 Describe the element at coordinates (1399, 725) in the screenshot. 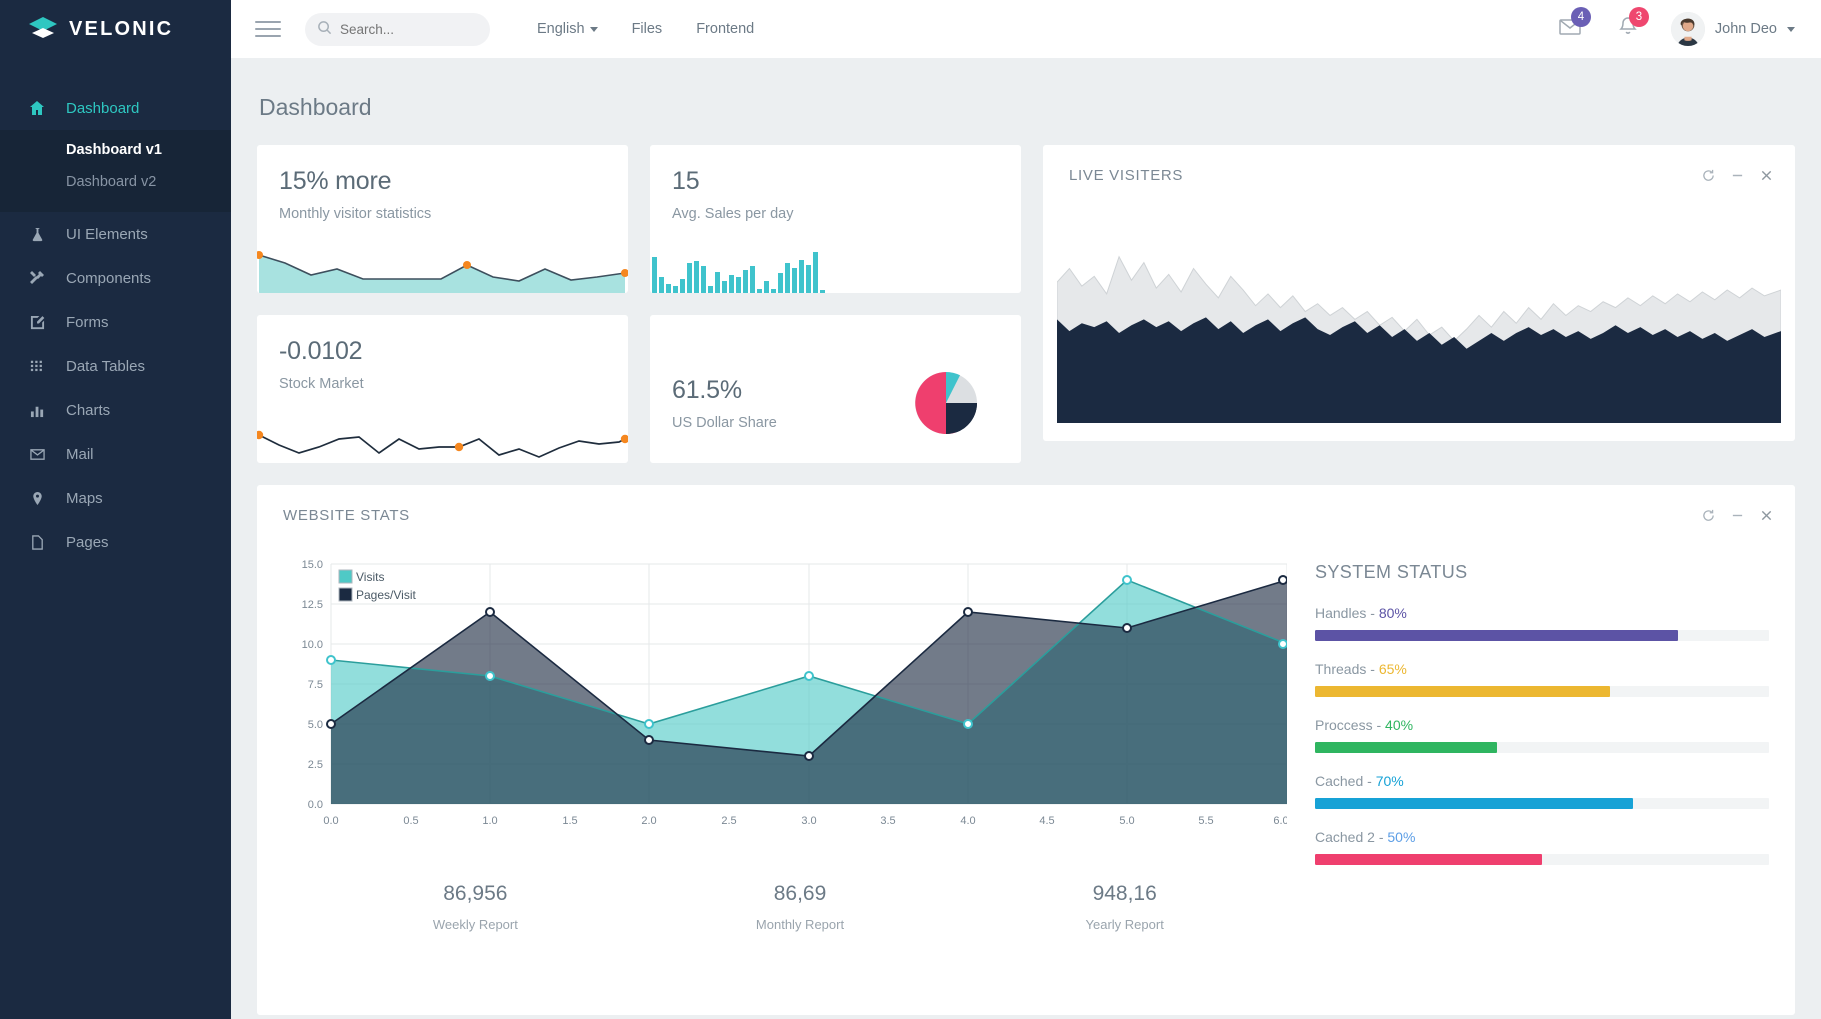

I see `progress-percent: 40%` at that location.